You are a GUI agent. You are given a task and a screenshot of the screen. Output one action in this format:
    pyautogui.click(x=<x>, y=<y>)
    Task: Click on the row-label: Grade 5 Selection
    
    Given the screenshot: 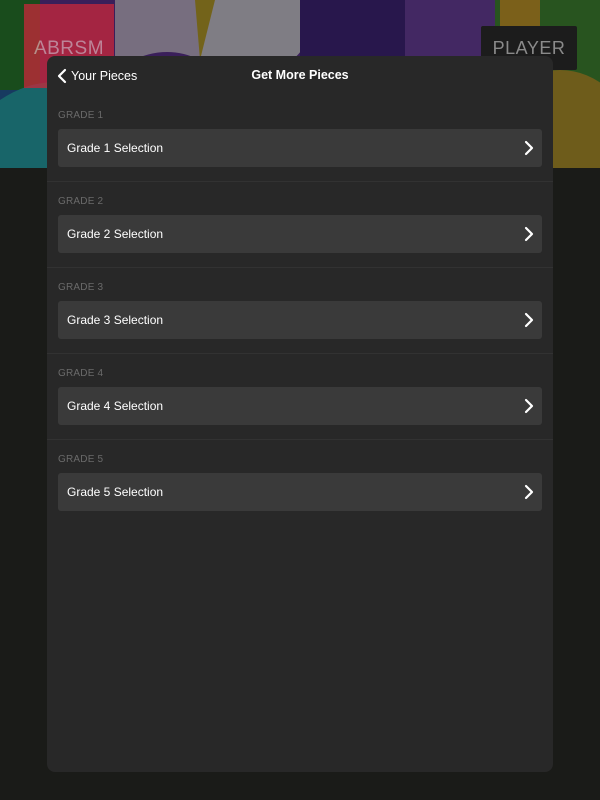 What is the action you would take?
    pyautogui.click(x=115, y=492)
    